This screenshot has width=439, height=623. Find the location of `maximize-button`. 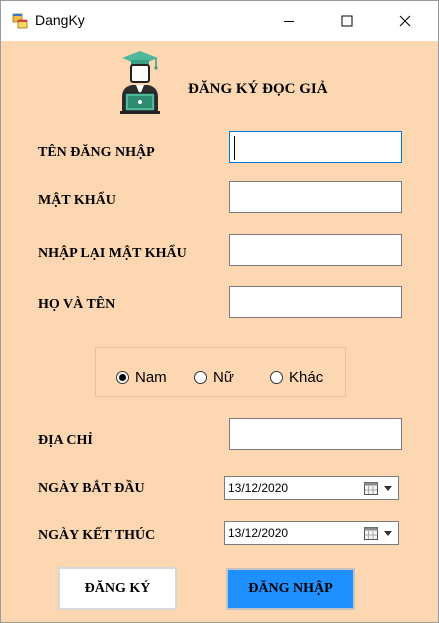

maximize-button is located at coordinates (347, 21).